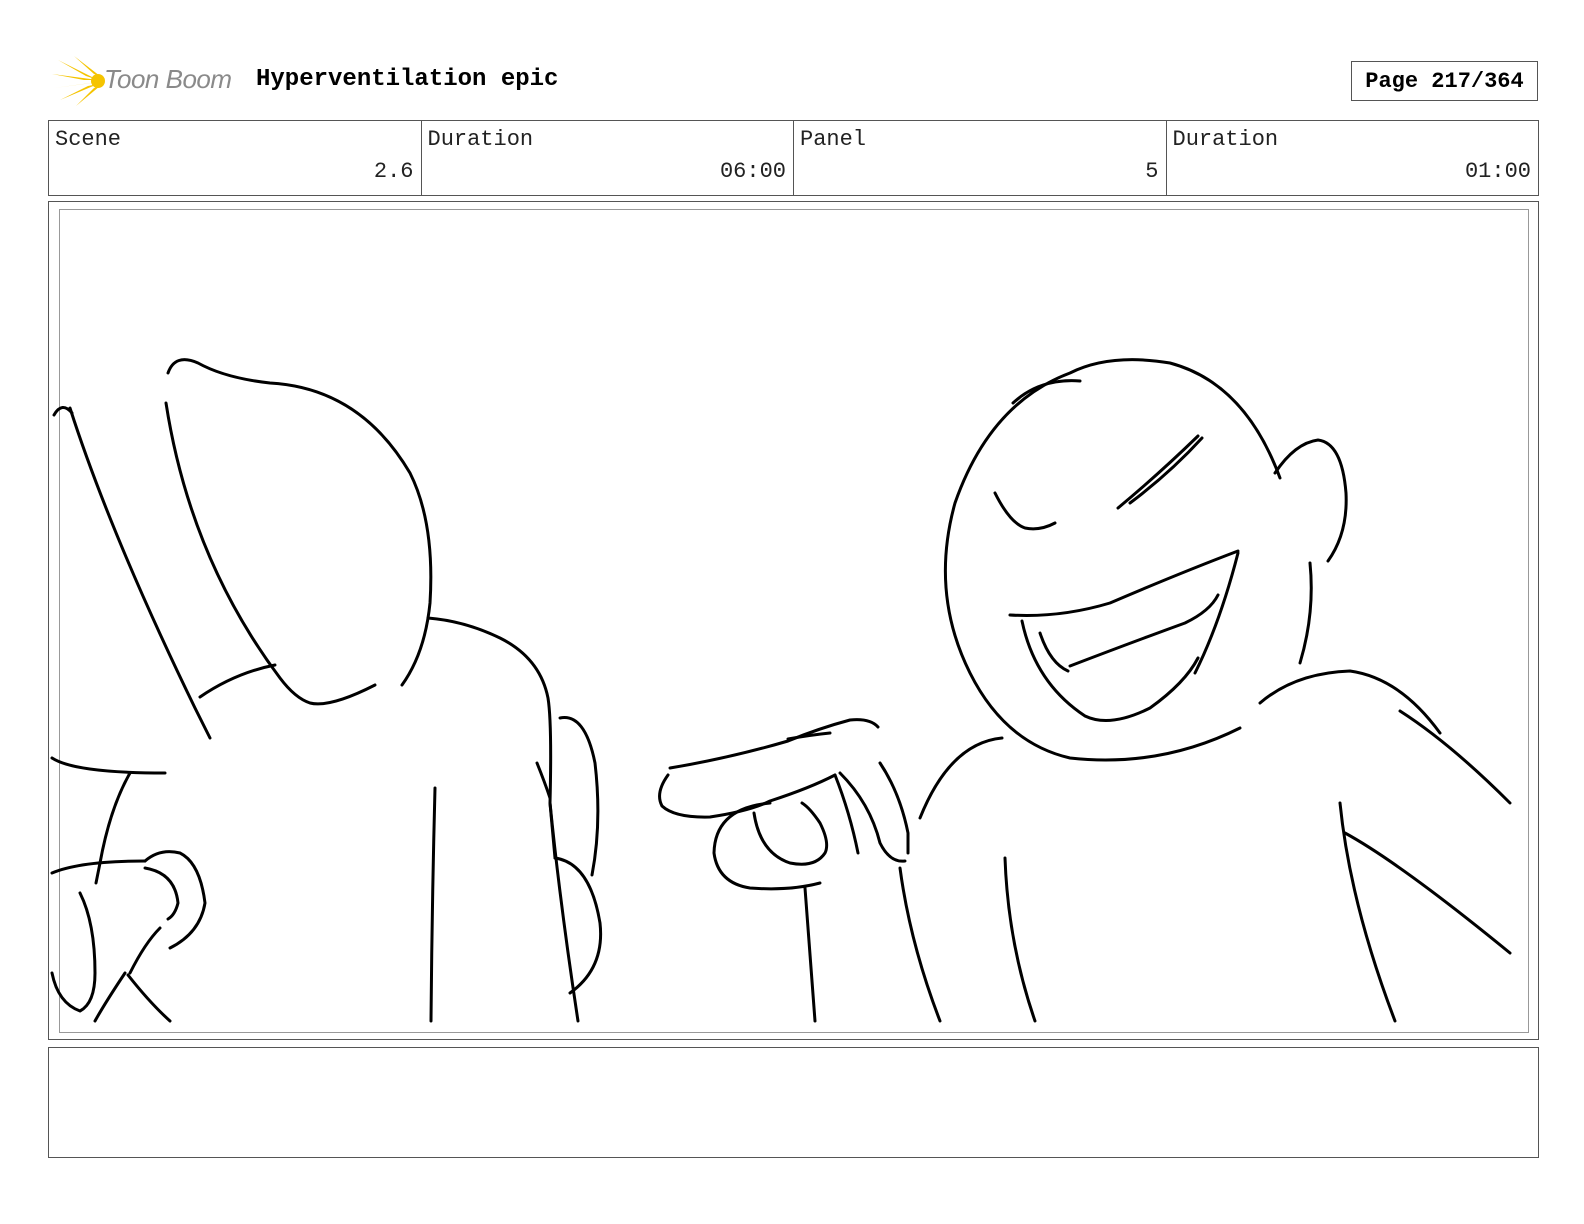 The width and height of the screenshot is (1584, 1224). Describe the element at coordinates (793, 1102) in the screenshot. I see `panel-notes-box` at that location.